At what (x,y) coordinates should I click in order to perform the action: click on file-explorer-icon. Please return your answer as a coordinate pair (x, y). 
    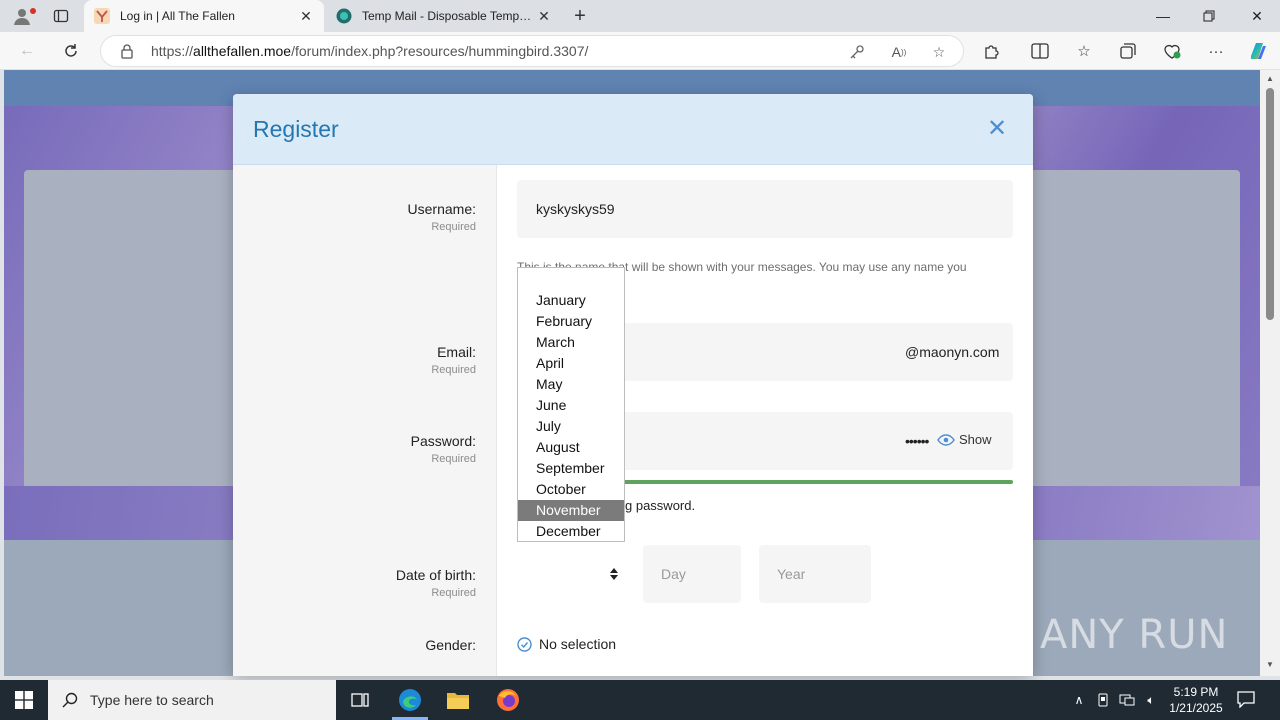
    Looking at the image, I should click on (458, 700).